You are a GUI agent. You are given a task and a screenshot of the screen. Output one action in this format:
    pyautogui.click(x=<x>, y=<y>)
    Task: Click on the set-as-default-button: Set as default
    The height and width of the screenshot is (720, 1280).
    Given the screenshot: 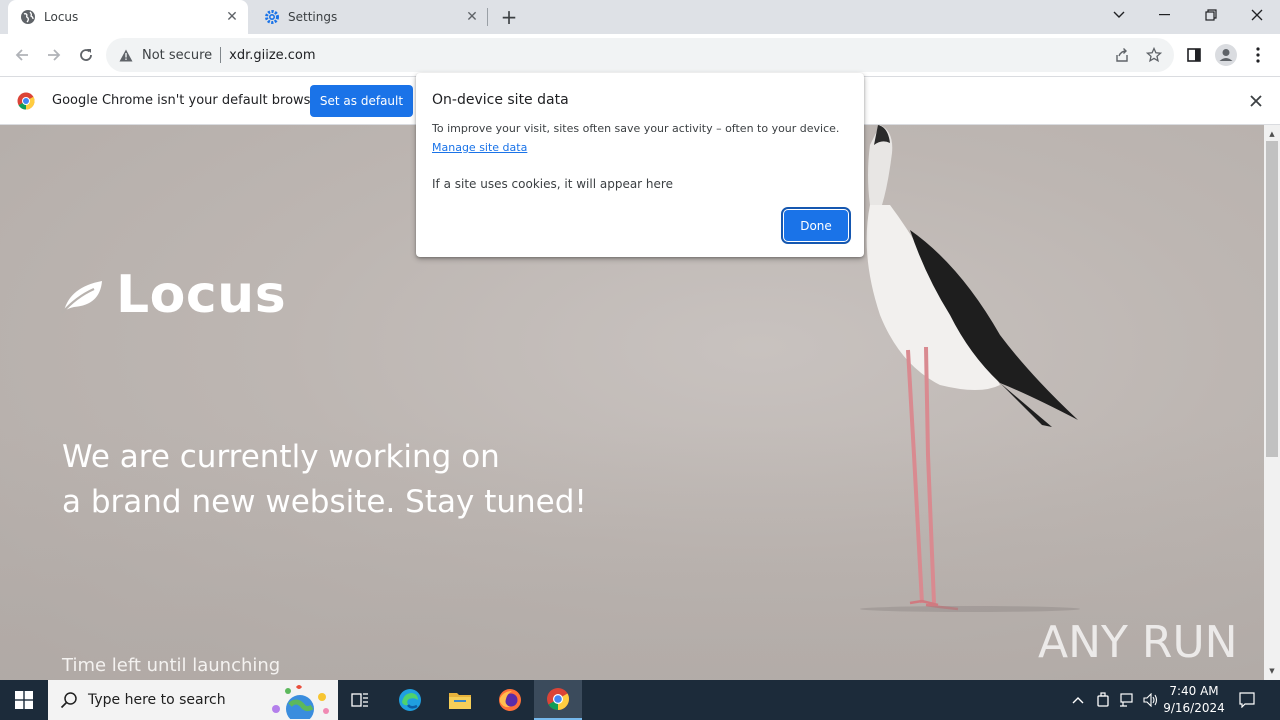 What is the action you would take?
    pyautogui.click(x=361, y=101)
    